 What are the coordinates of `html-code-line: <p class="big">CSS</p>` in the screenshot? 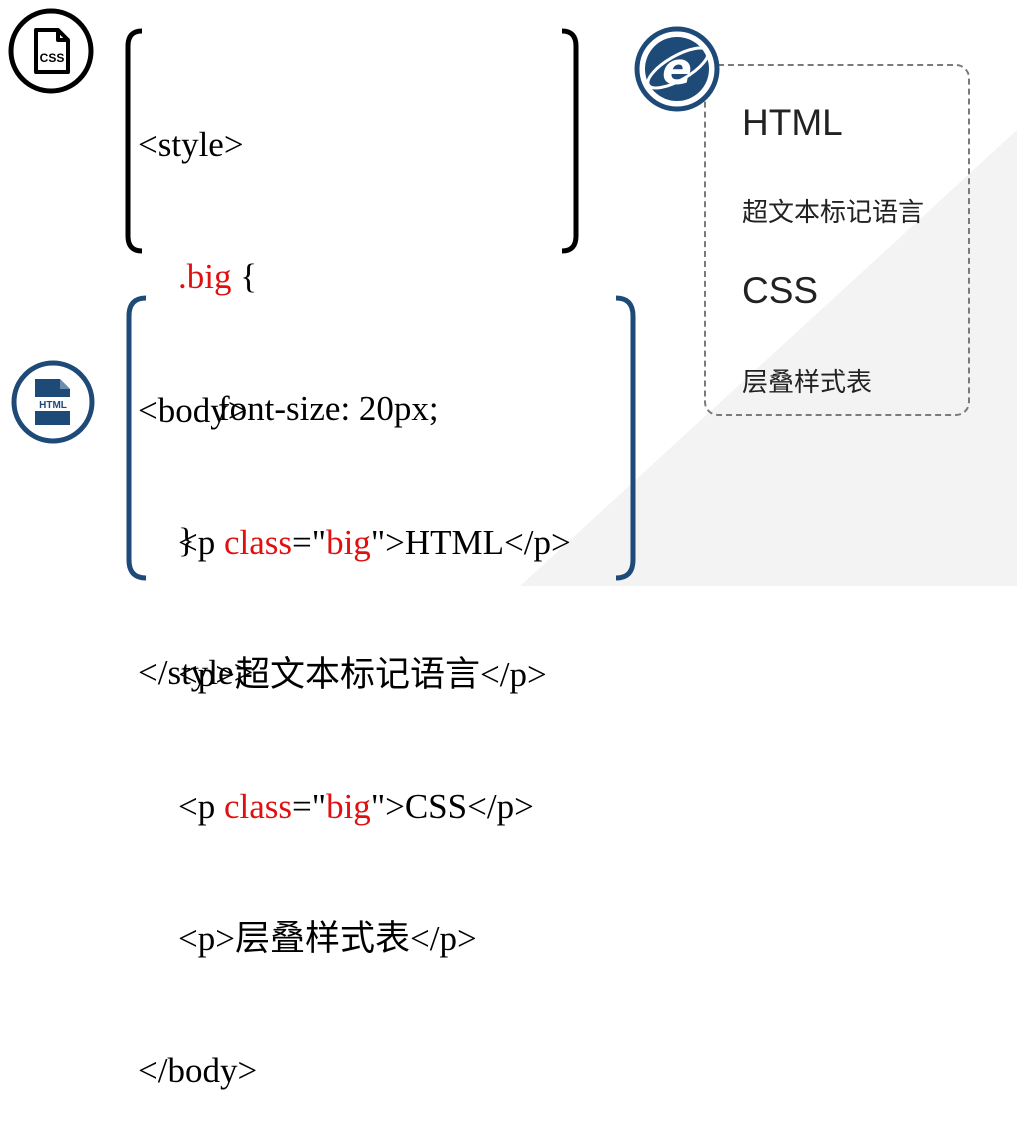 It's located at (356, 806).